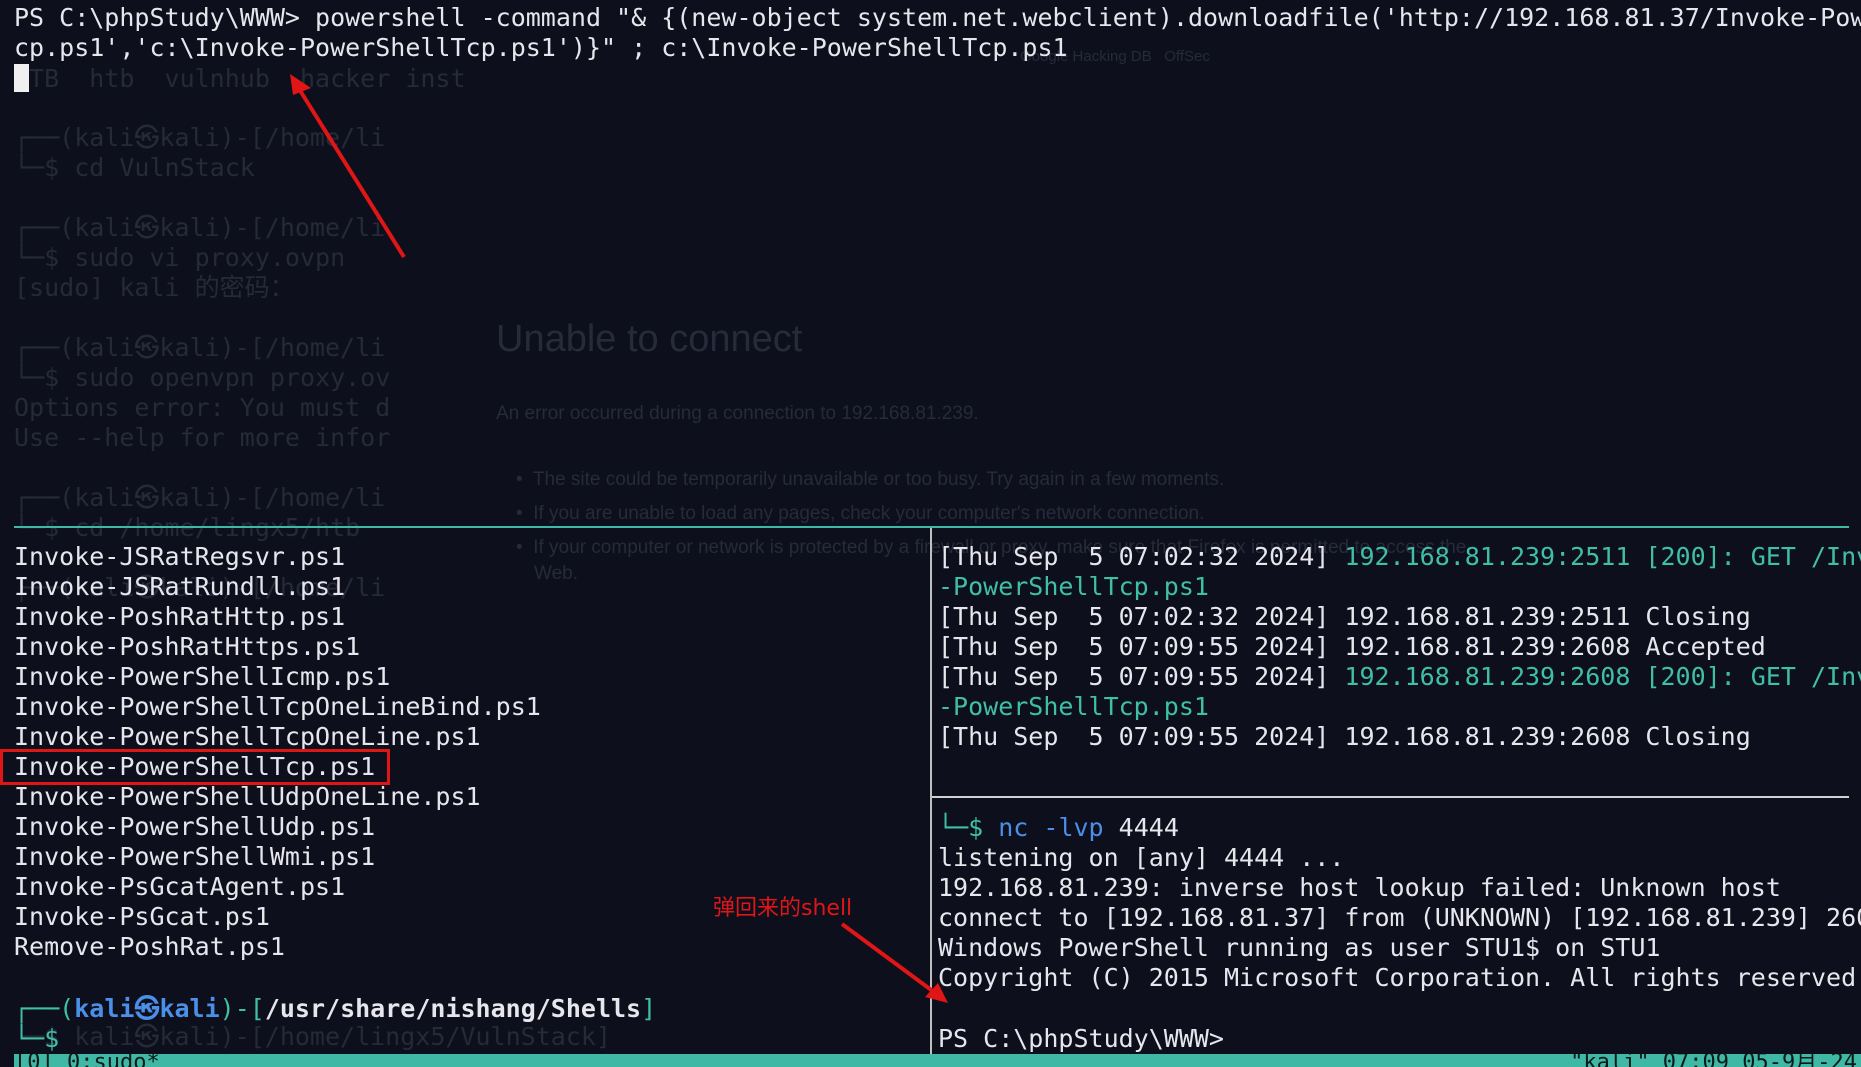  Describe the element at coordinates (1148, 827) in the screenshot. I see `nc-port: 4444` at that location.